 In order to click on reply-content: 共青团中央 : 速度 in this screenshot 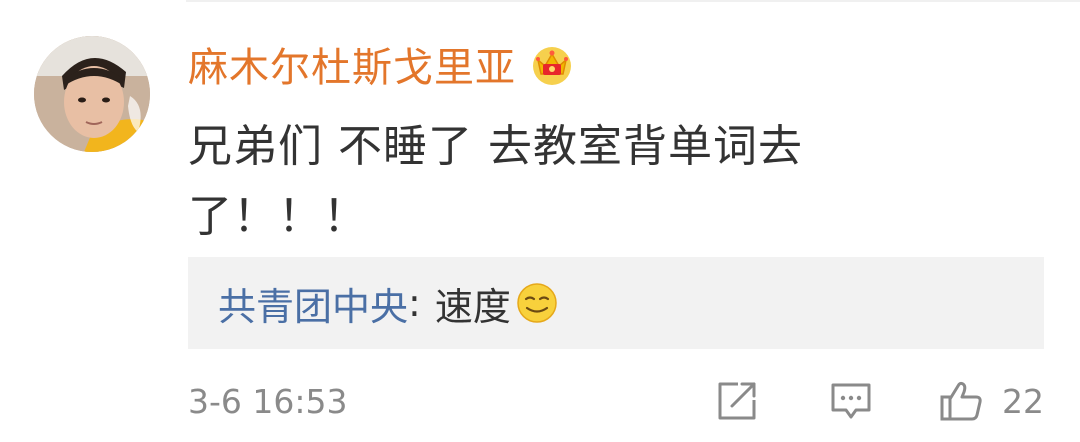, I will do `click(388, 303)`.